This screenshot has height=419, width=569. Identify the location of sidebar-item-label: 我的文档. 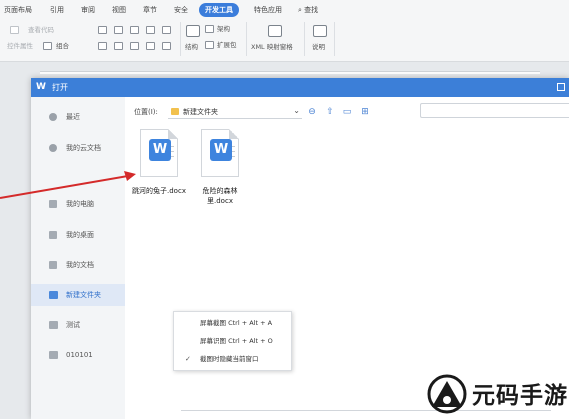
(80, 265).